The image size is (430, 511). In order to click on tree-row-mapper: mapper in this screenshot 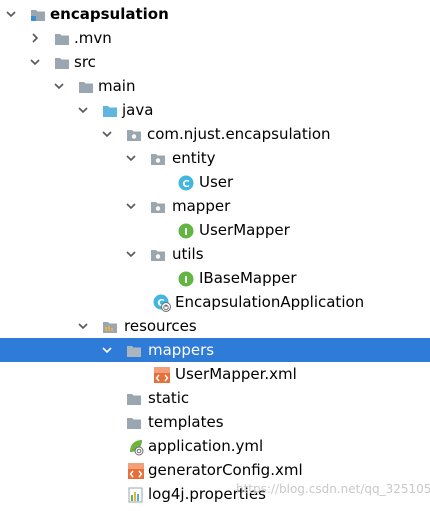, I will do `click(215, 206)`.